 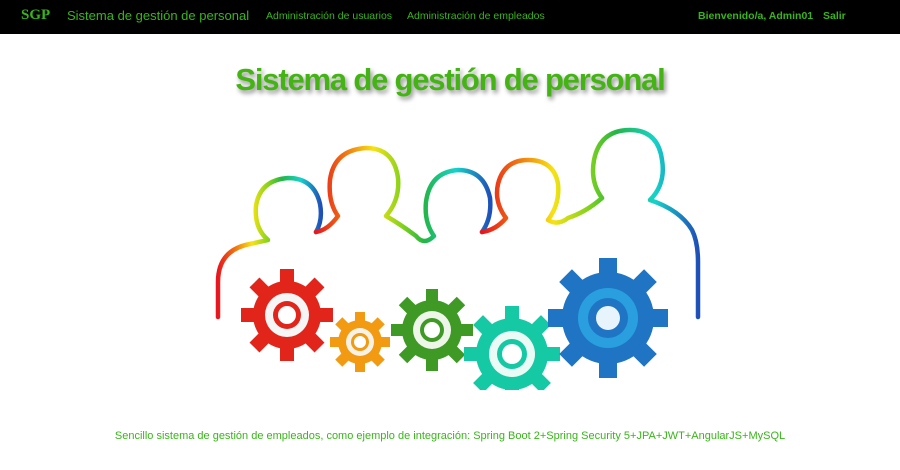 What do you see at coordinates (35, 15) in the screenshot?
I see `brand-logo: SGP` at bounding box center [35, 15].